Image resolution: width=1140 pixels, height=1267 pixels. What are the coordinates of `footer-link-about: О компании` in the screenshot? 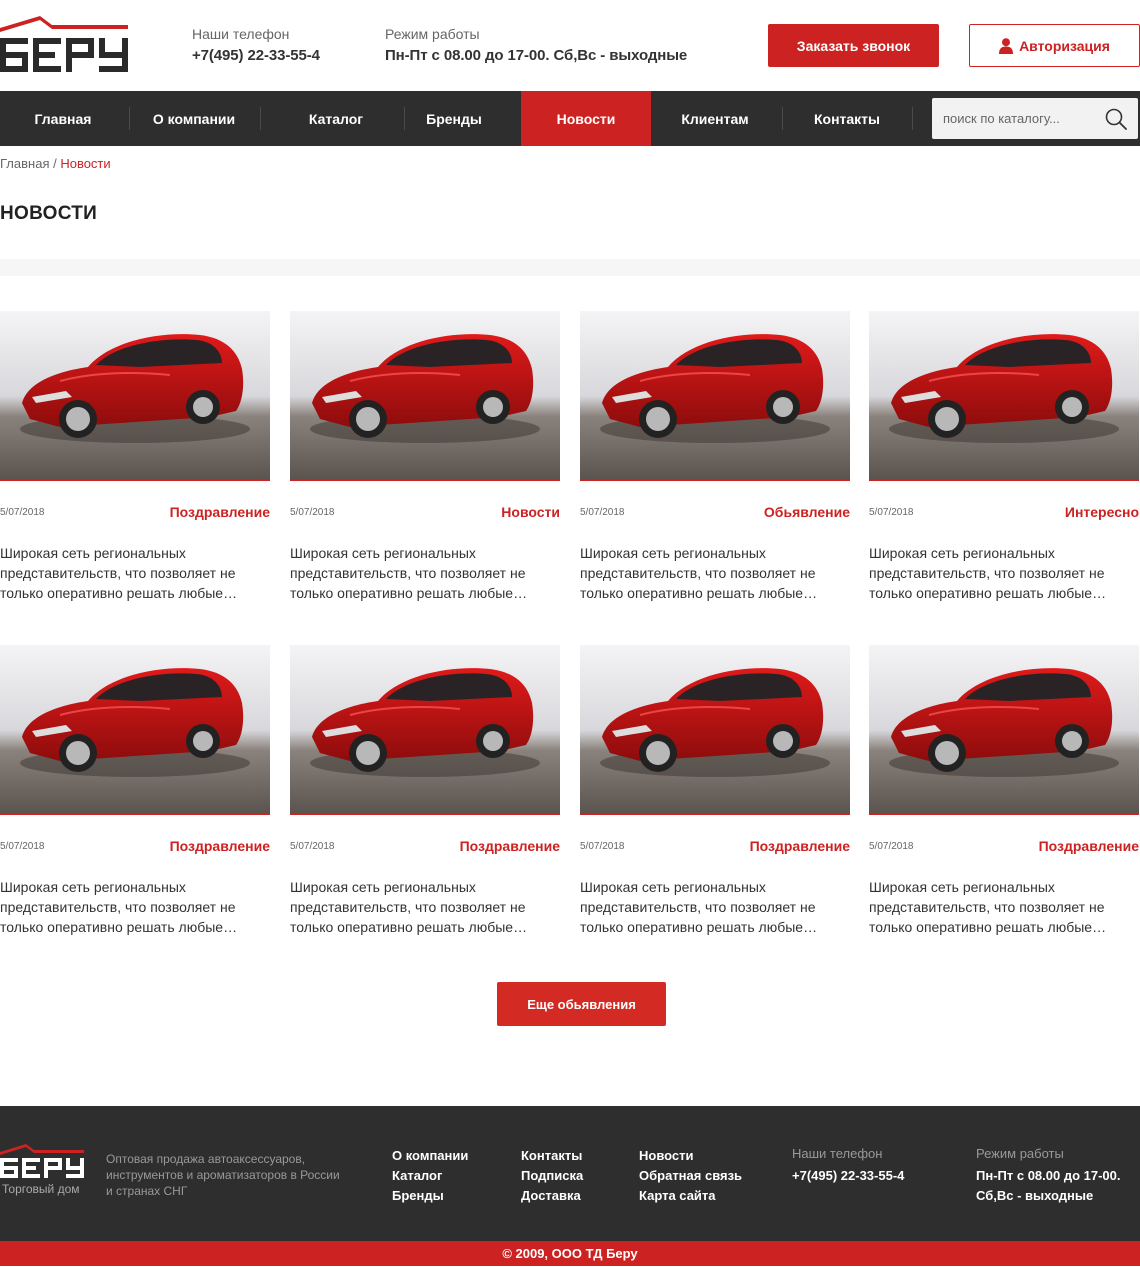 It's located at (430, 1156).